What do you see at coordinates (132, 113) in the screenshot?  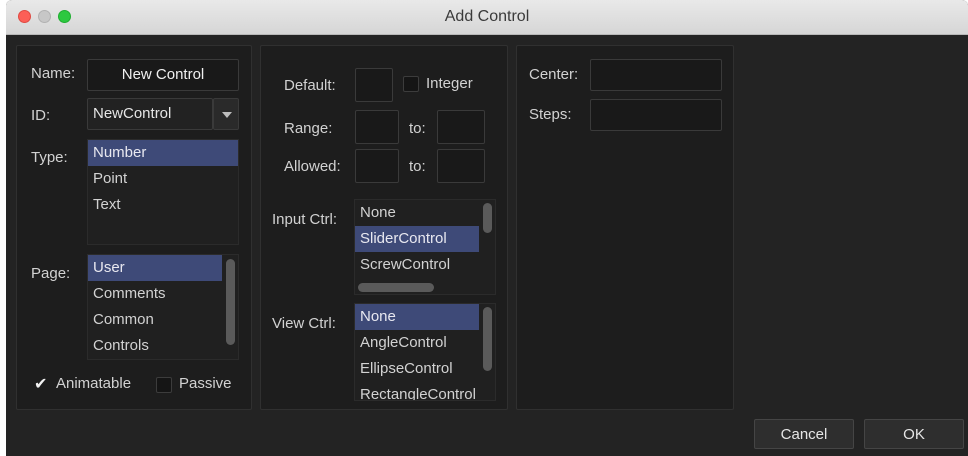 I see `id-field-value: NewControl` at bounding box center [132, 113].